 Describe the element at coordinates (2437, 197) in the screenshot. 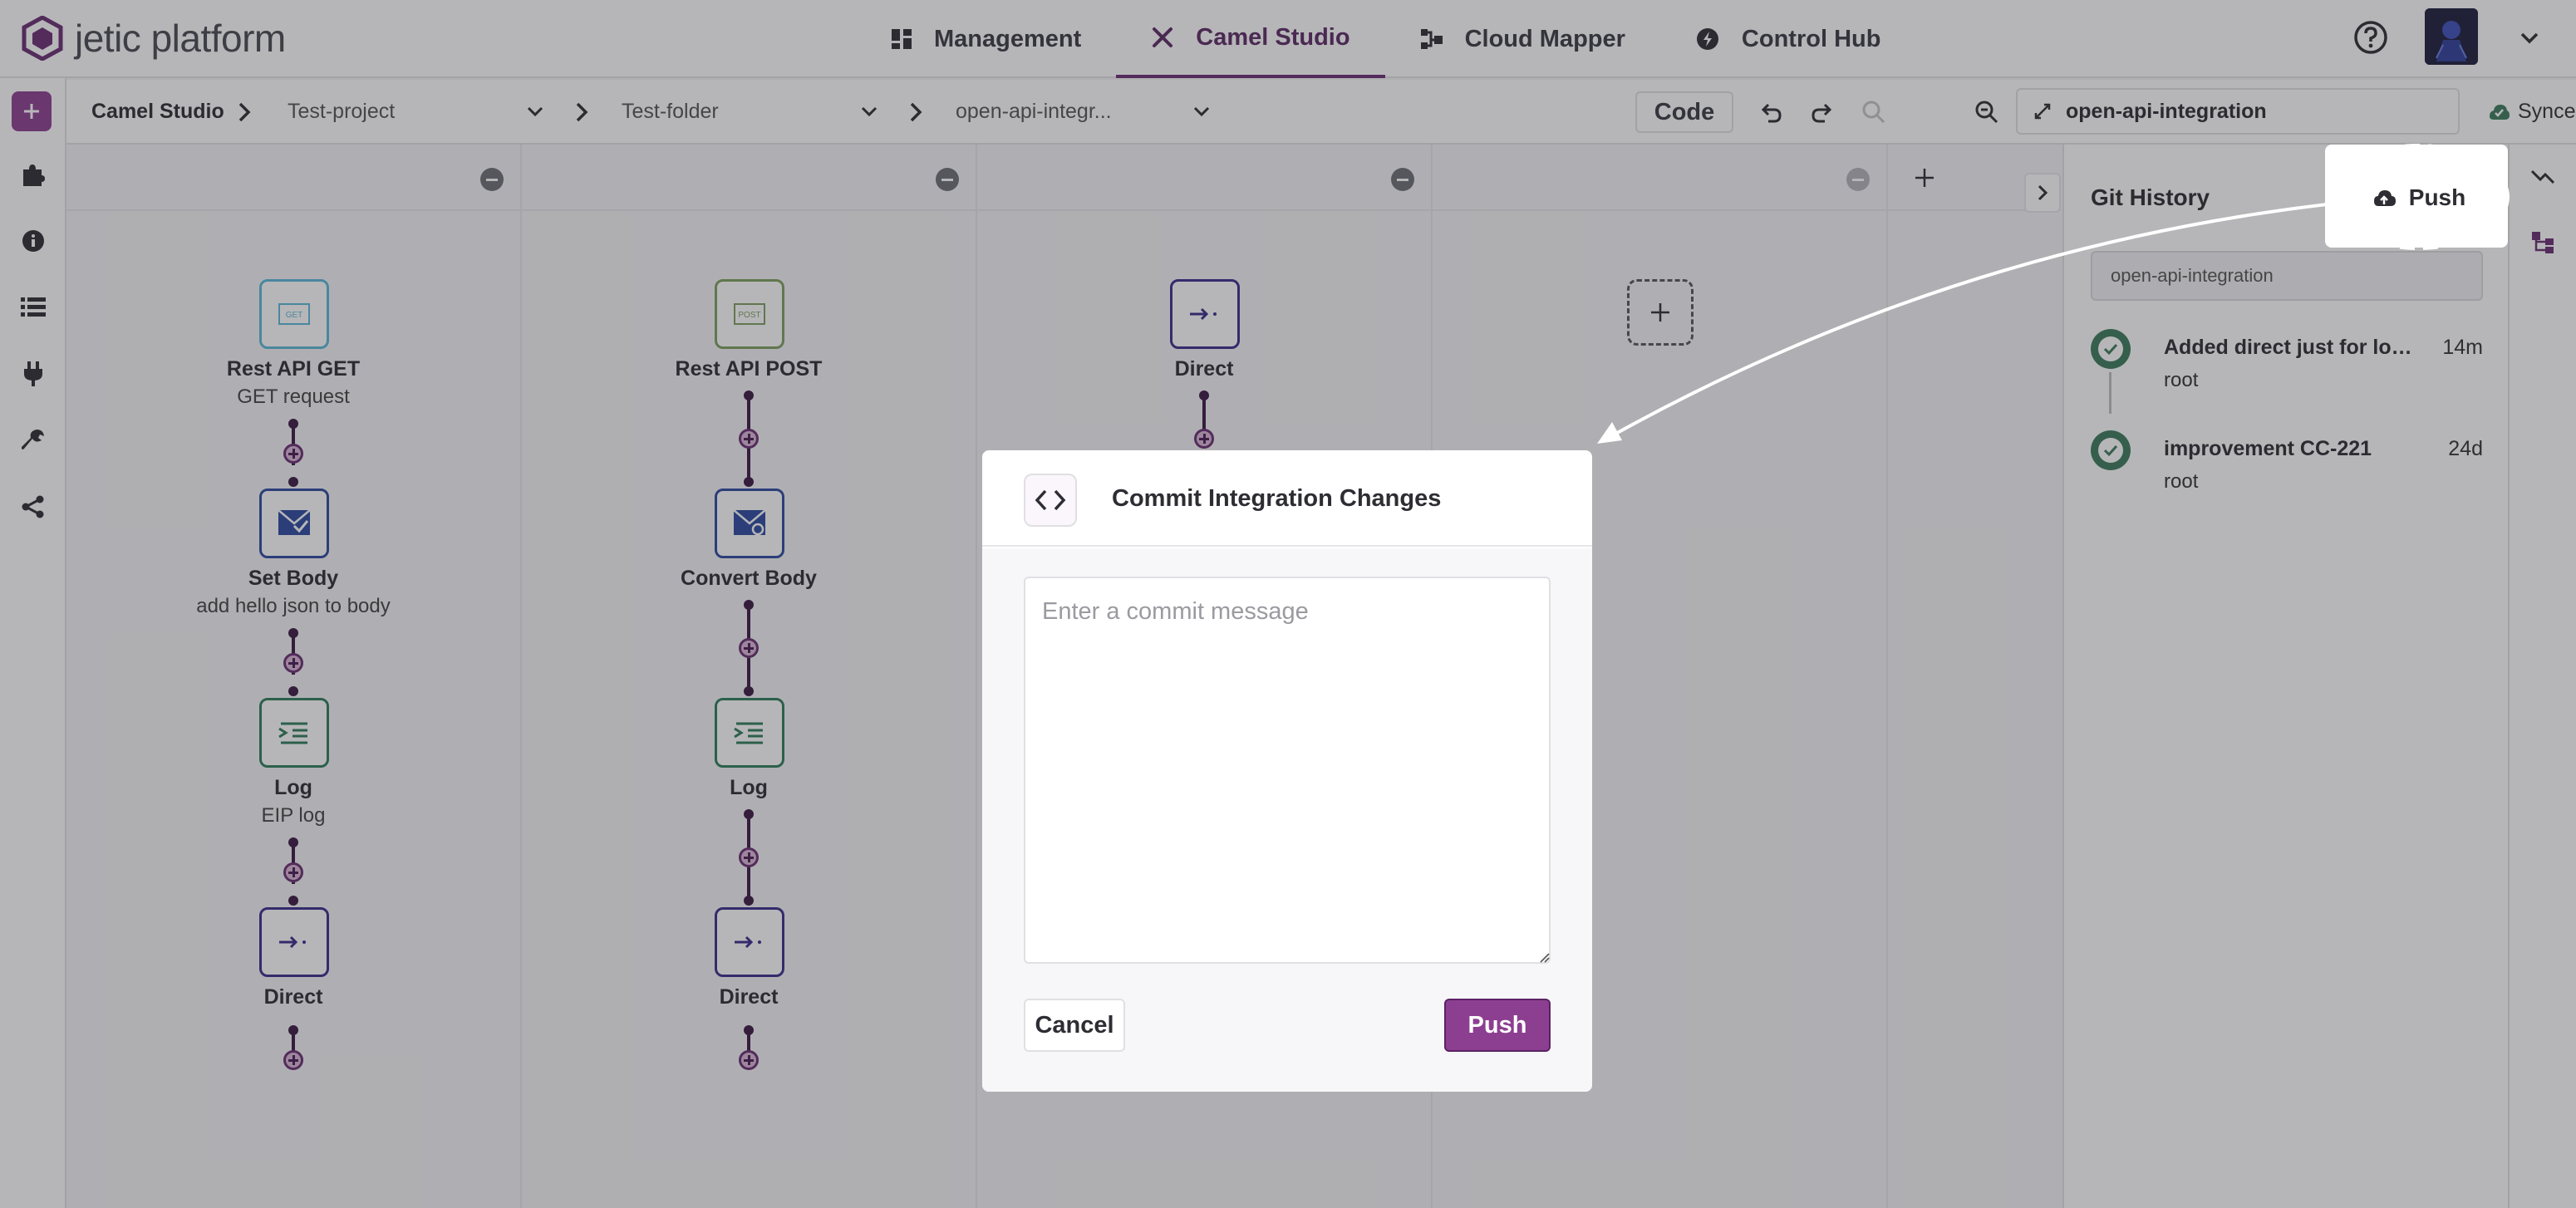

I see `highlighted-push-label: Push` at that location.